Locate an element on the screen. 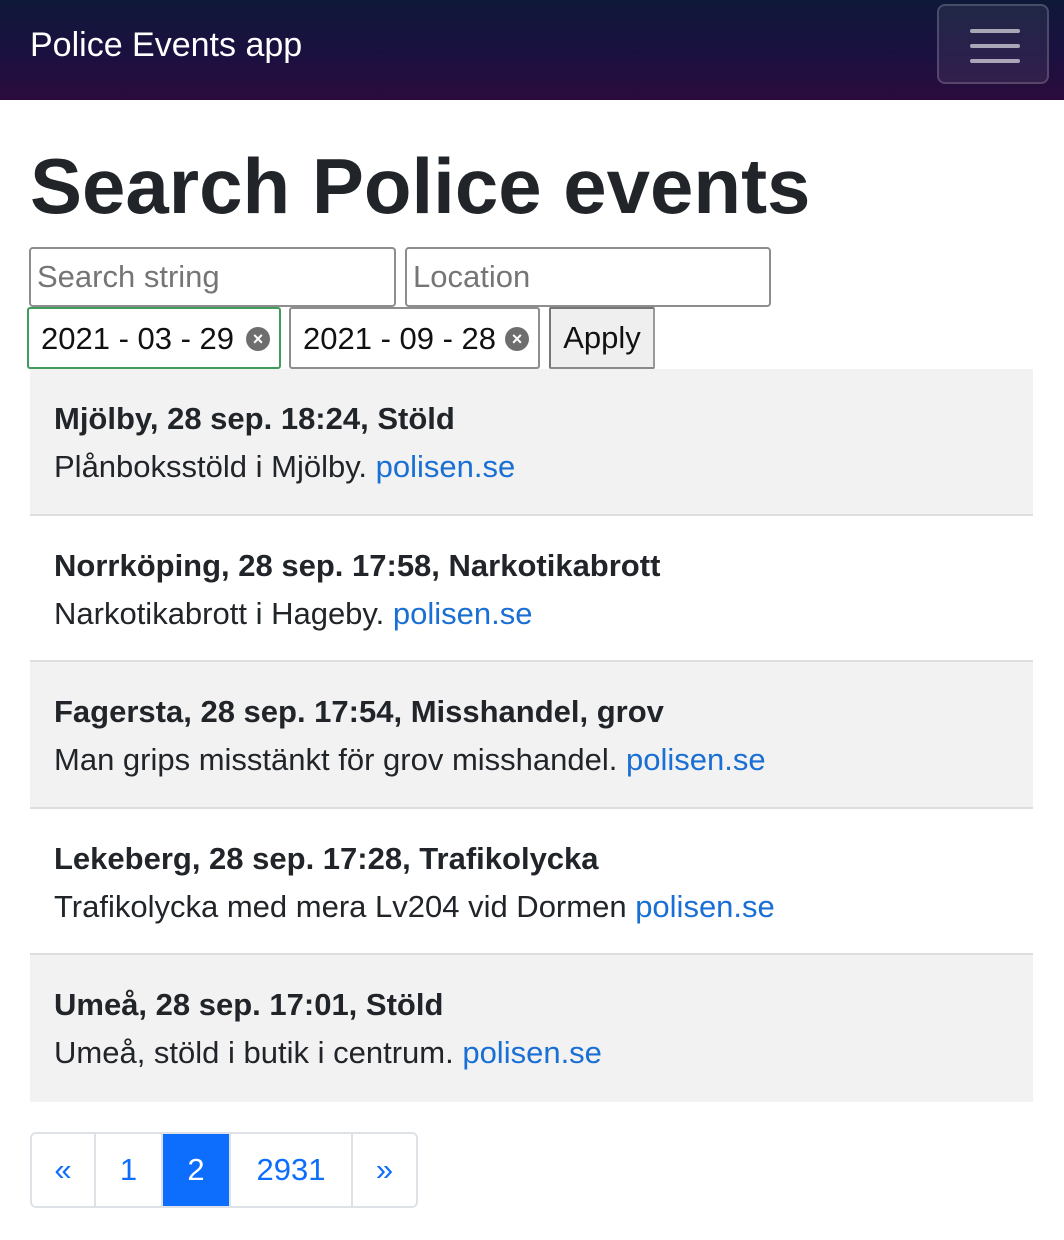  pagination: « 1 2 2931 » is located at coordinates (224, 1170).